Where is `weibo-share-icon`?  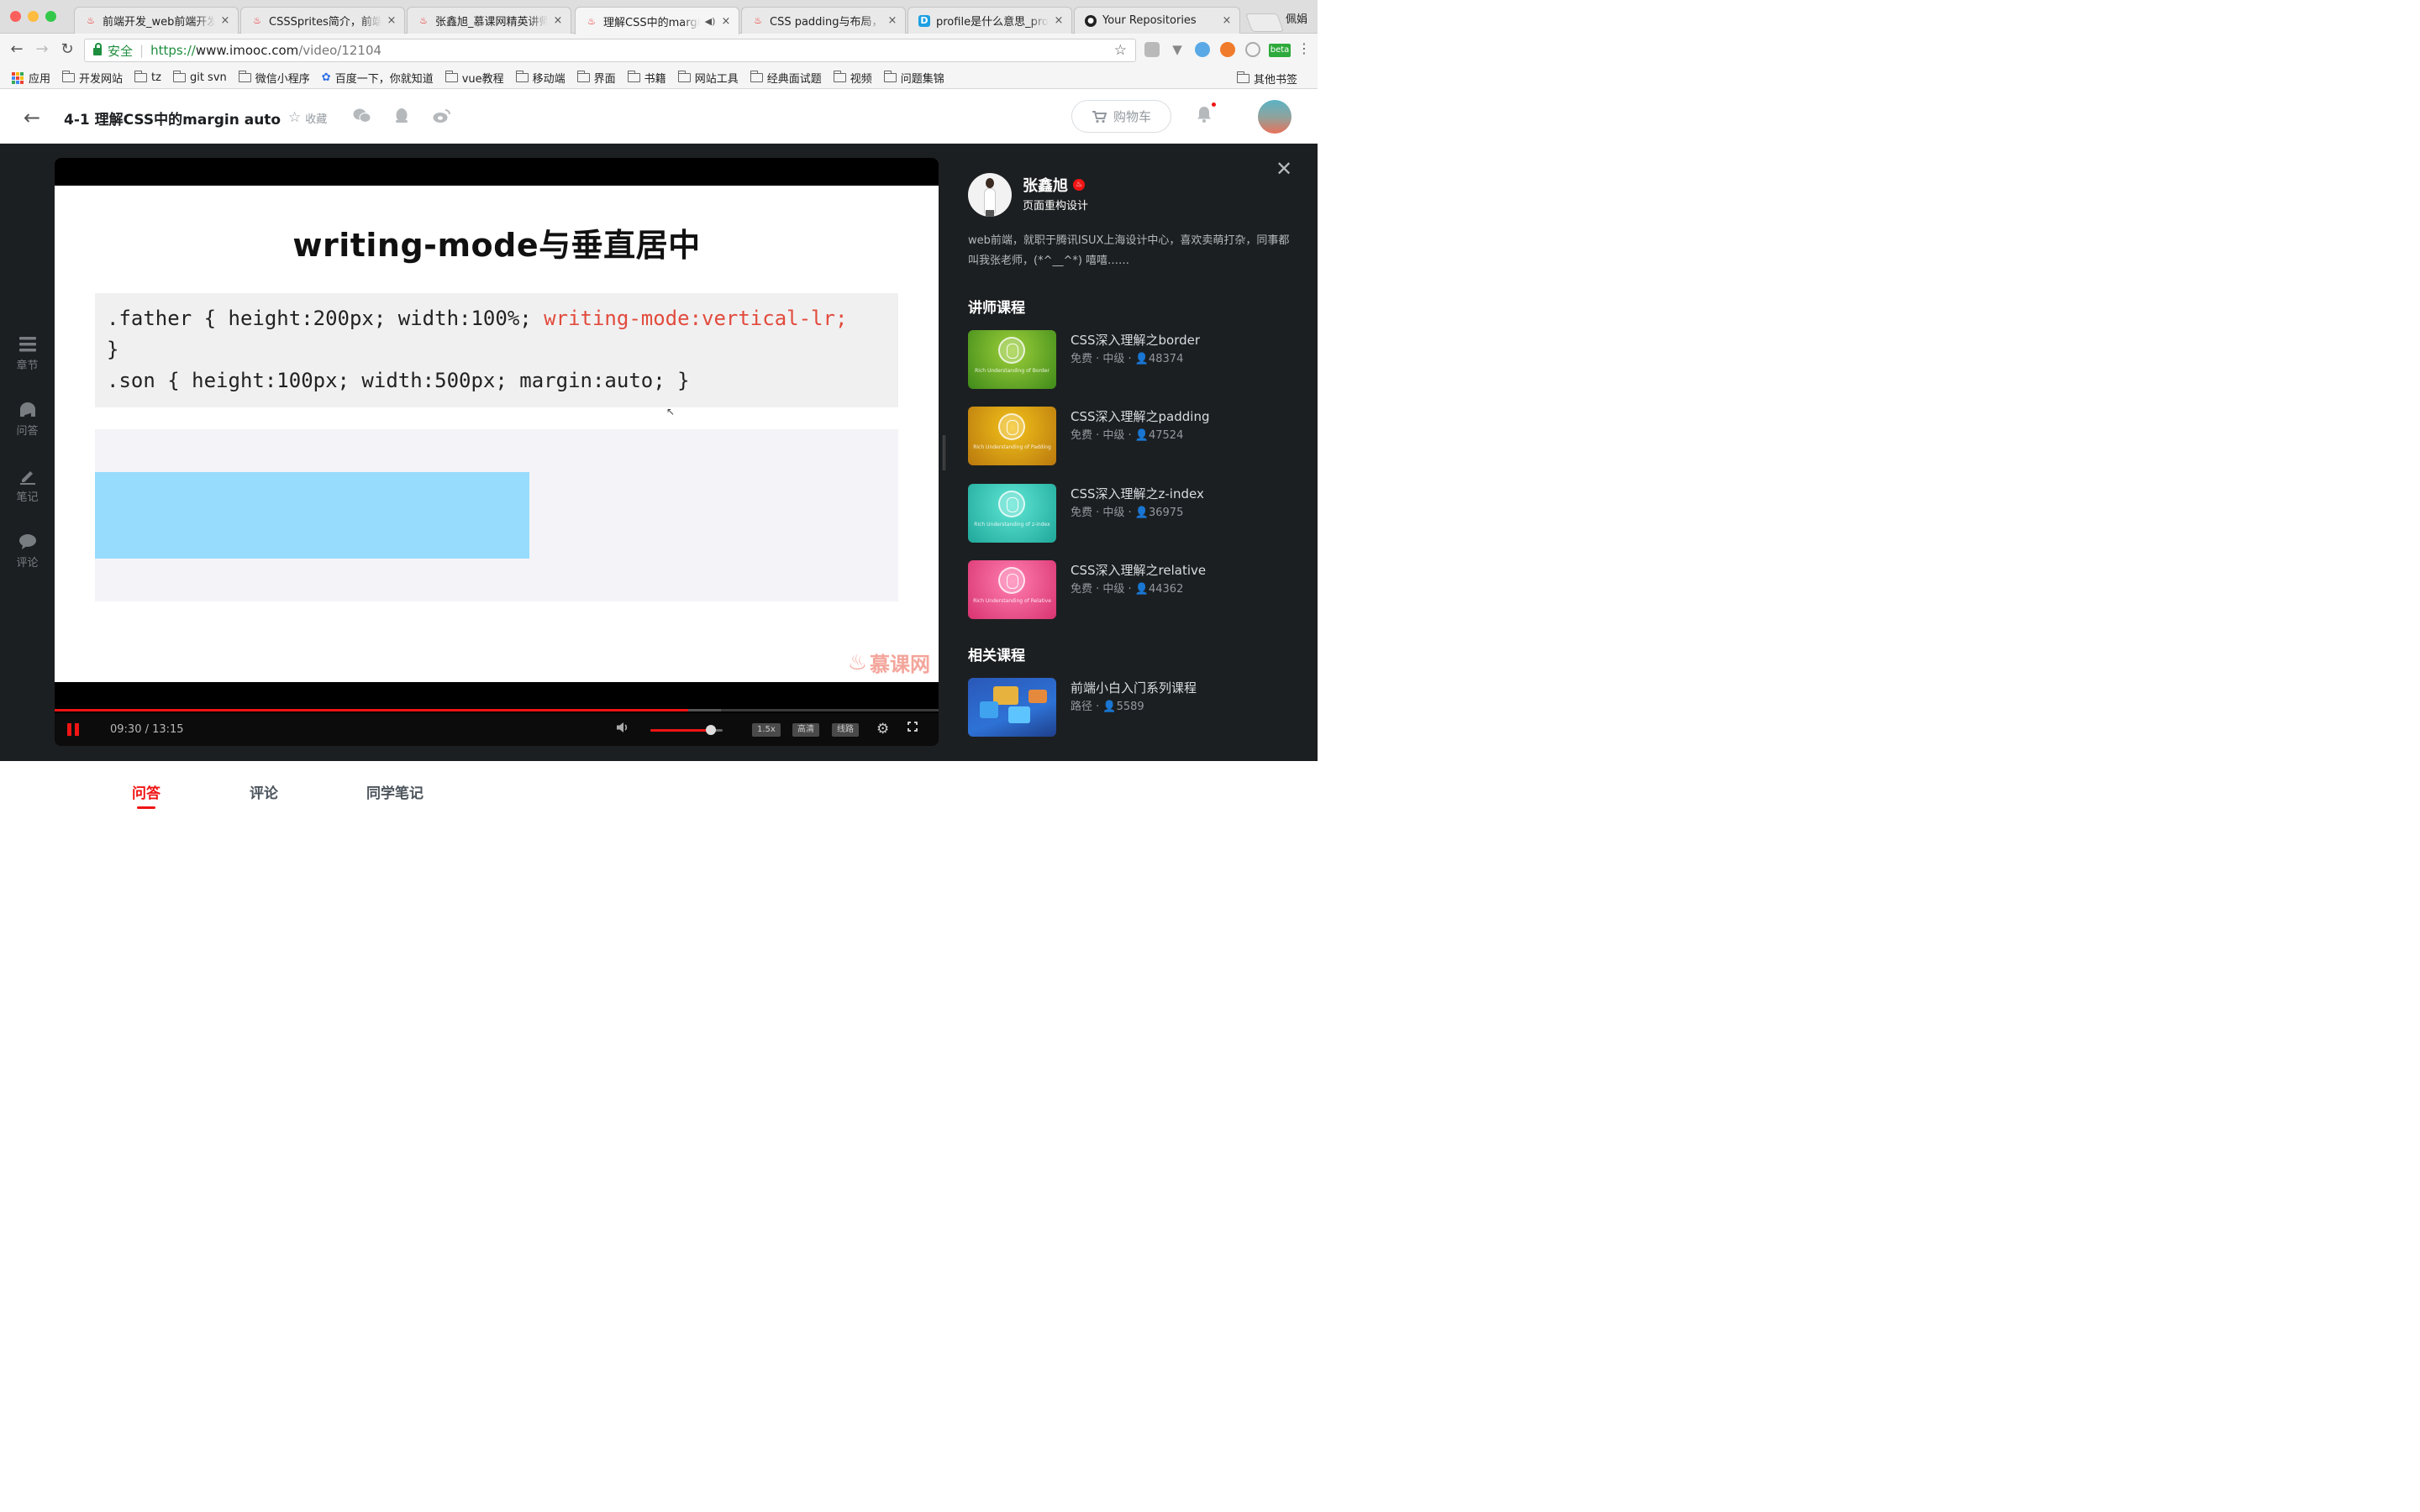
weibo-share-icon is located at coordinates (442, 118).